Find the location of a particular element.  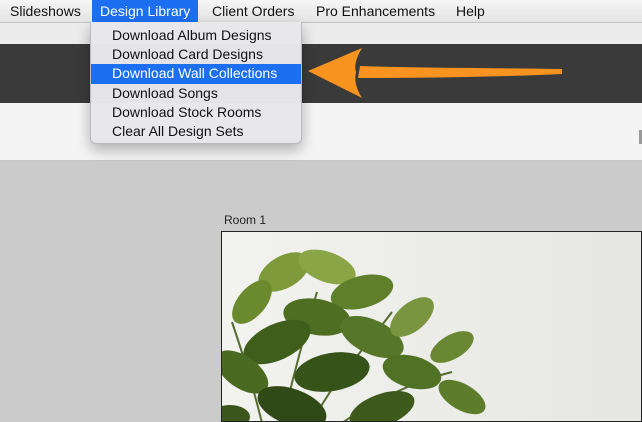

menu-item-download-card-designs: Download Card Designs is located at coordinates (196, 54).